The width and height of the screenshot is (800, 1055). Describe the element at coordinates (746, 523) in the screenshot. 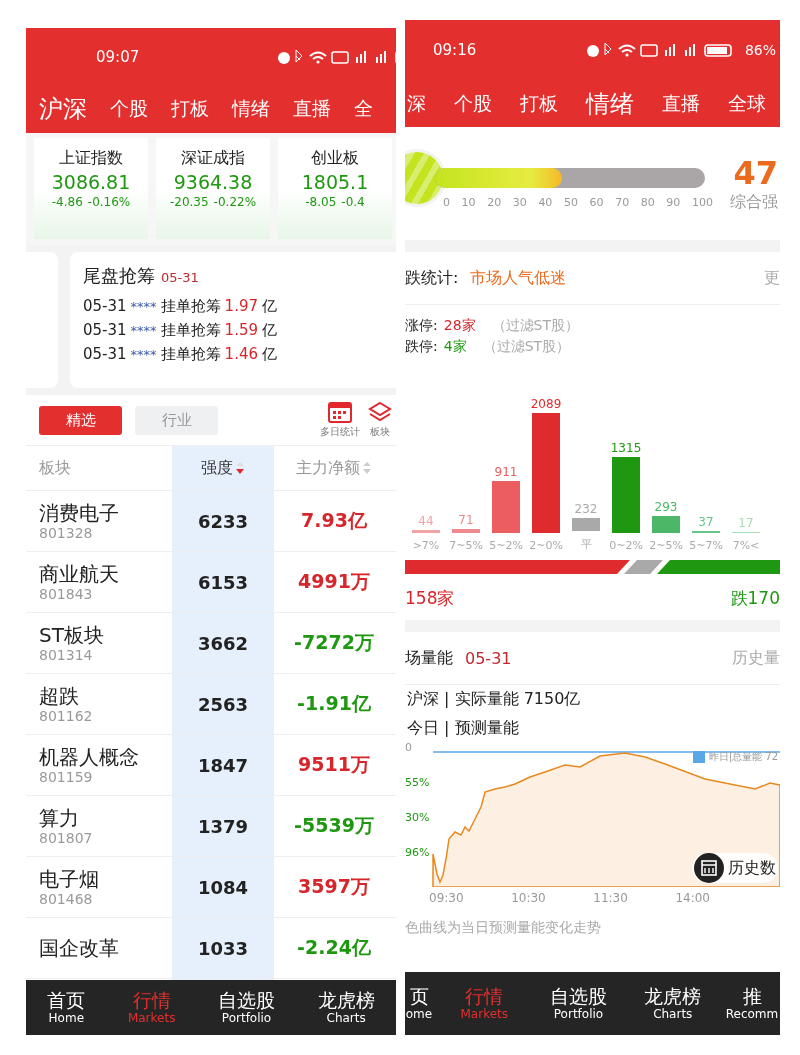

I see `bar-value-label: 17` at that location.